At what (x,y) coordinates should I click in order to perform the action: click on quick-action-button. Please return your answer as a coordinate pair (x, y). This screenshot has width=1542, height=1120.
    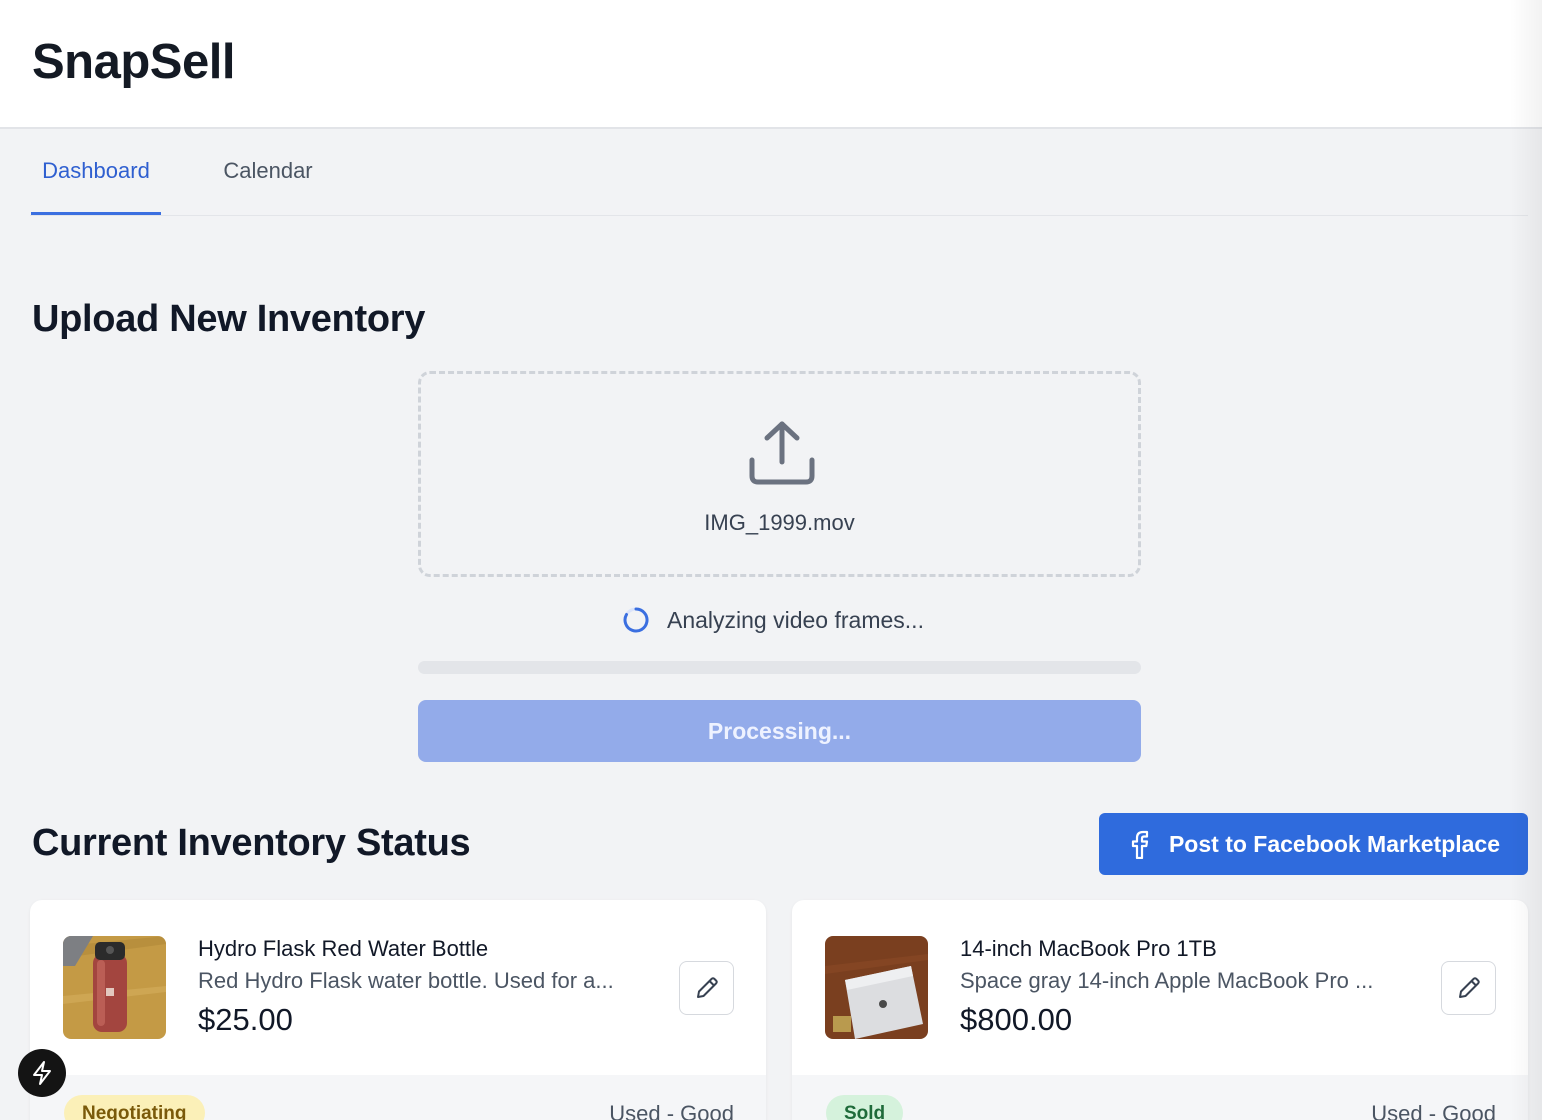
    Looking at the image, I should click on (42, 1073).